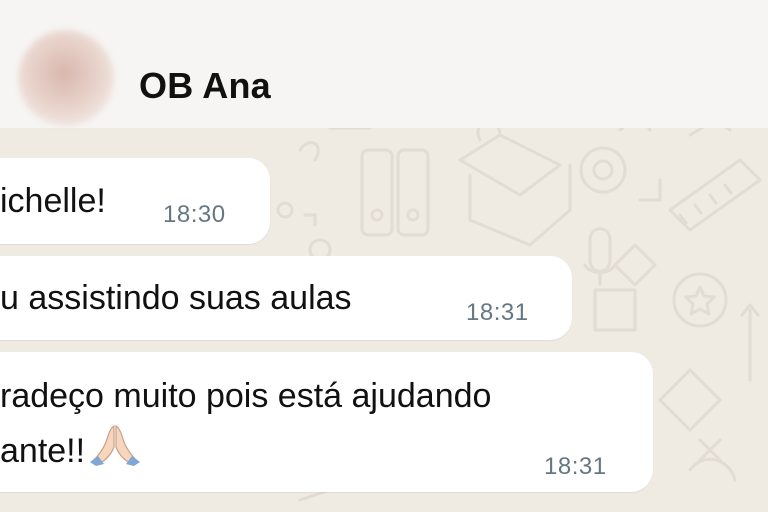 This screenshot has width=768, height=512. Describe the element at coordinates (176, 298) in the screenshot. I see `message-text: u assistindo suas aulas` at that location.